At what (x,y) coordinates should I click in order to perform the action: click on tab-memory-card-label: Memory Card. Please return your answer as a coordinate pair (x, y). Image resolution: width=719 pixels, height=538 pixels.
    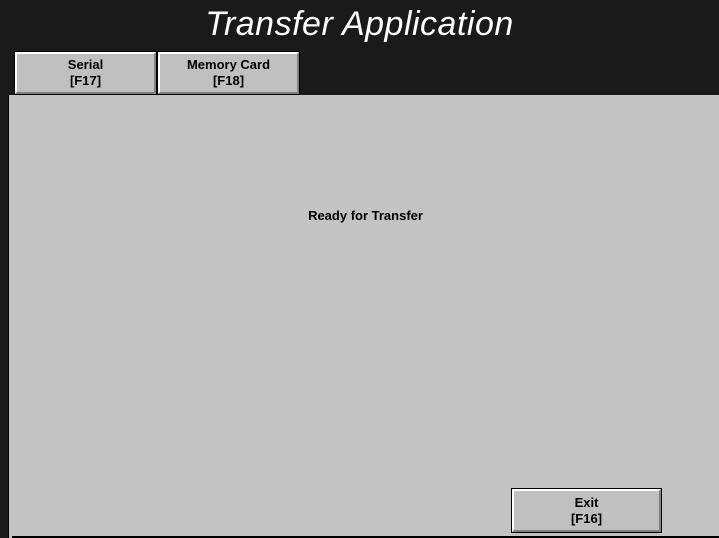
    Looking at the image, I should click on (228, 64).